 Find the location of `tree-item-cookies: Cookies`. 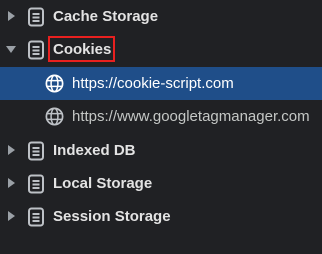

tree-item-cookies: Cookies is located at coordinates (161, 49).